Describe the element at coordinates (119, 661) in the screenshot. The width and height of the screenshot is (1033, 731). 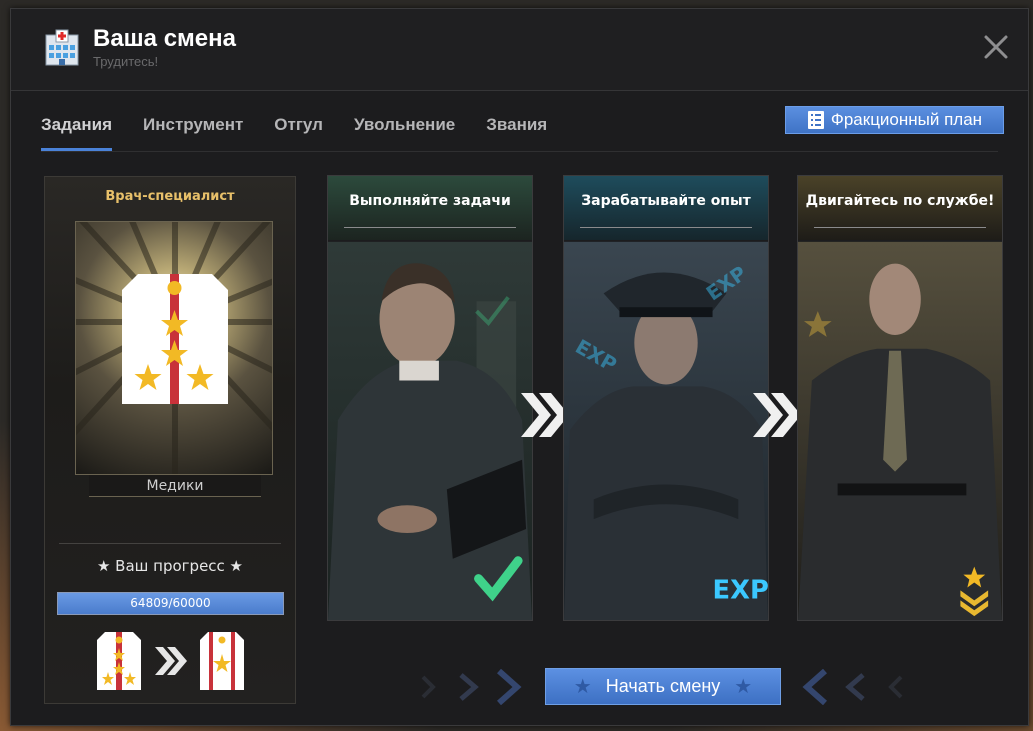
I see `current-rank-epaulet-icon` at that location.